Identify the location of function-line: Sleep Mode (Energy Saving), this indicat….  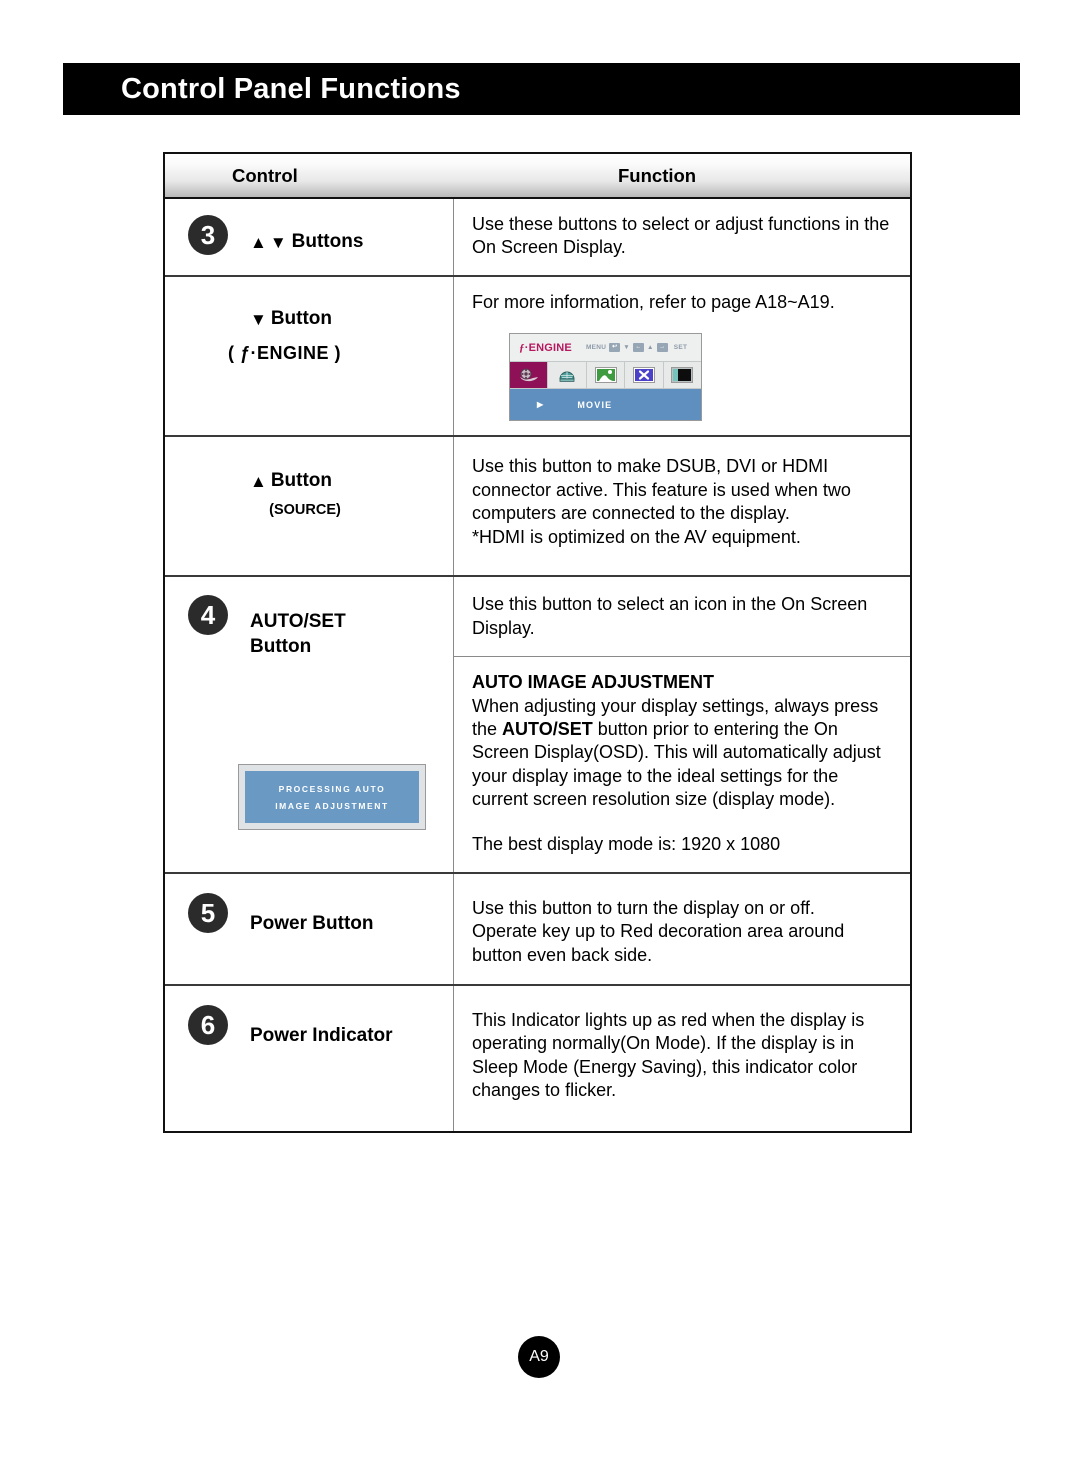
(665, 1066).